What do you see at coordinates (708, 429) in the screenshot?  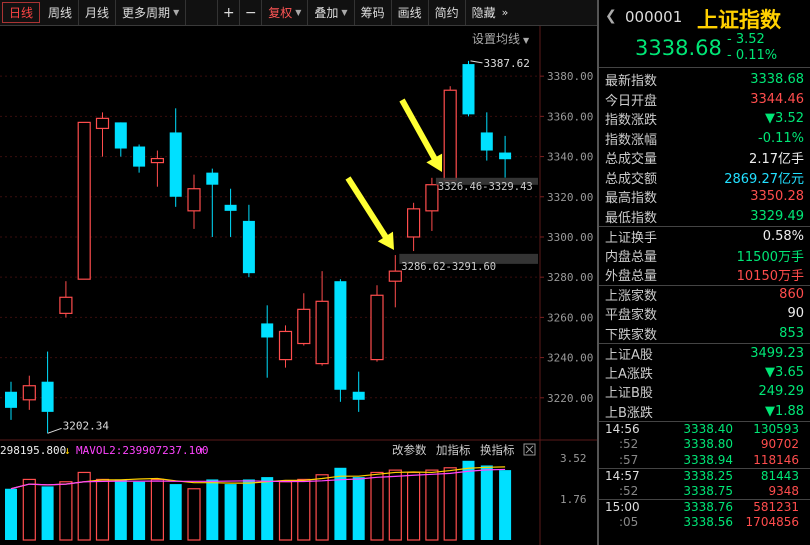 I see `tick-price: 3338.40` at bounding box center [708, 429].